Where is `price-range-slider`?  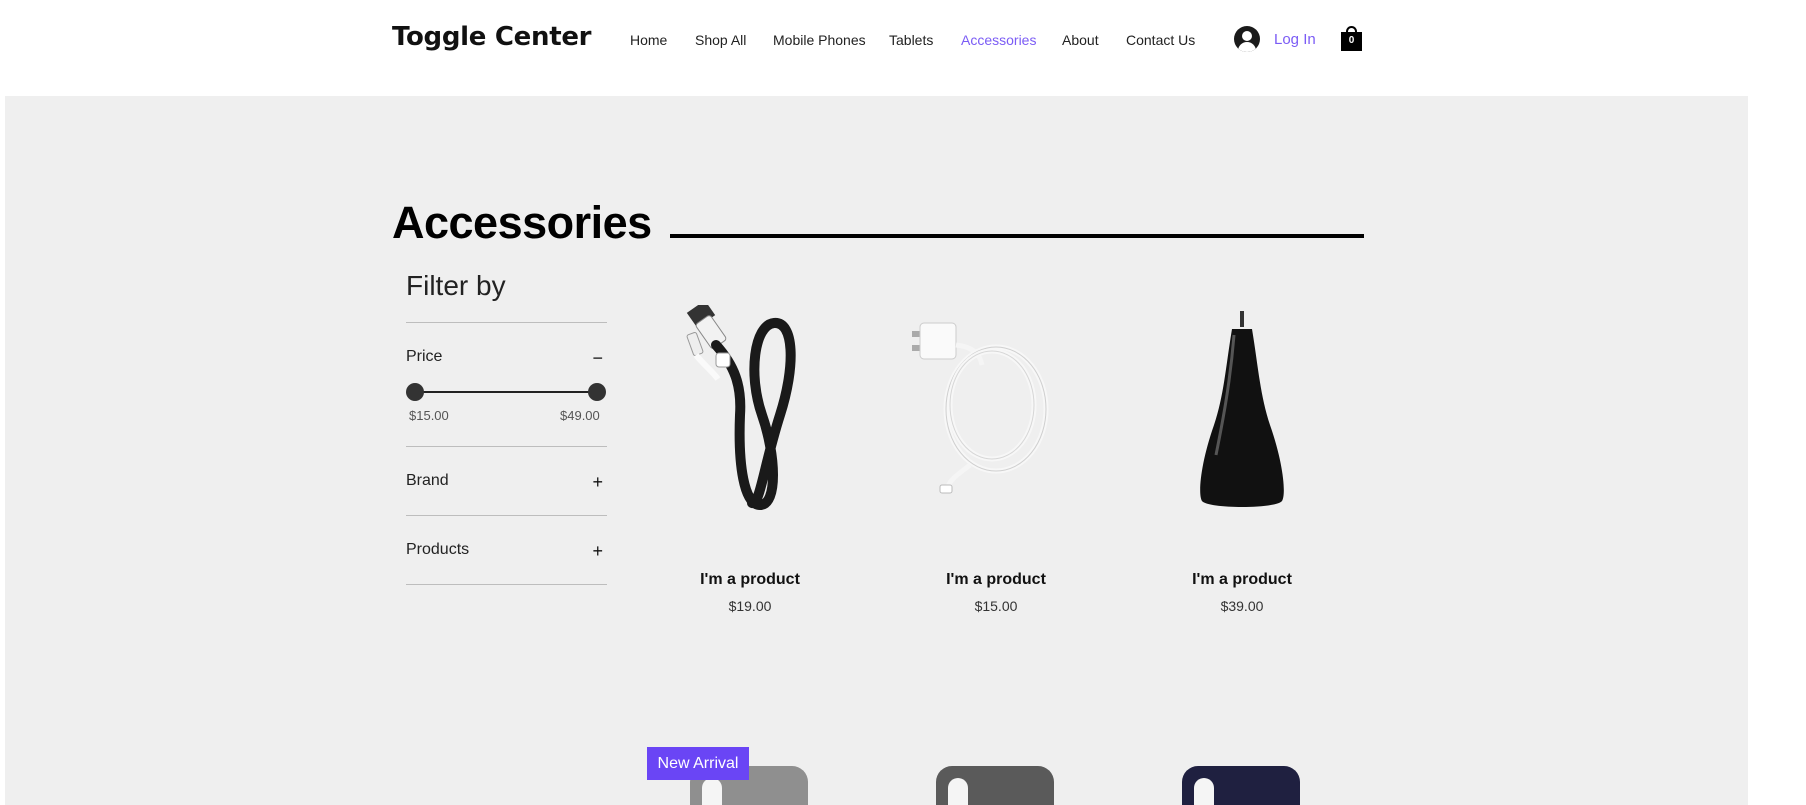 price-range-slider is located at coordinates (506, 392).